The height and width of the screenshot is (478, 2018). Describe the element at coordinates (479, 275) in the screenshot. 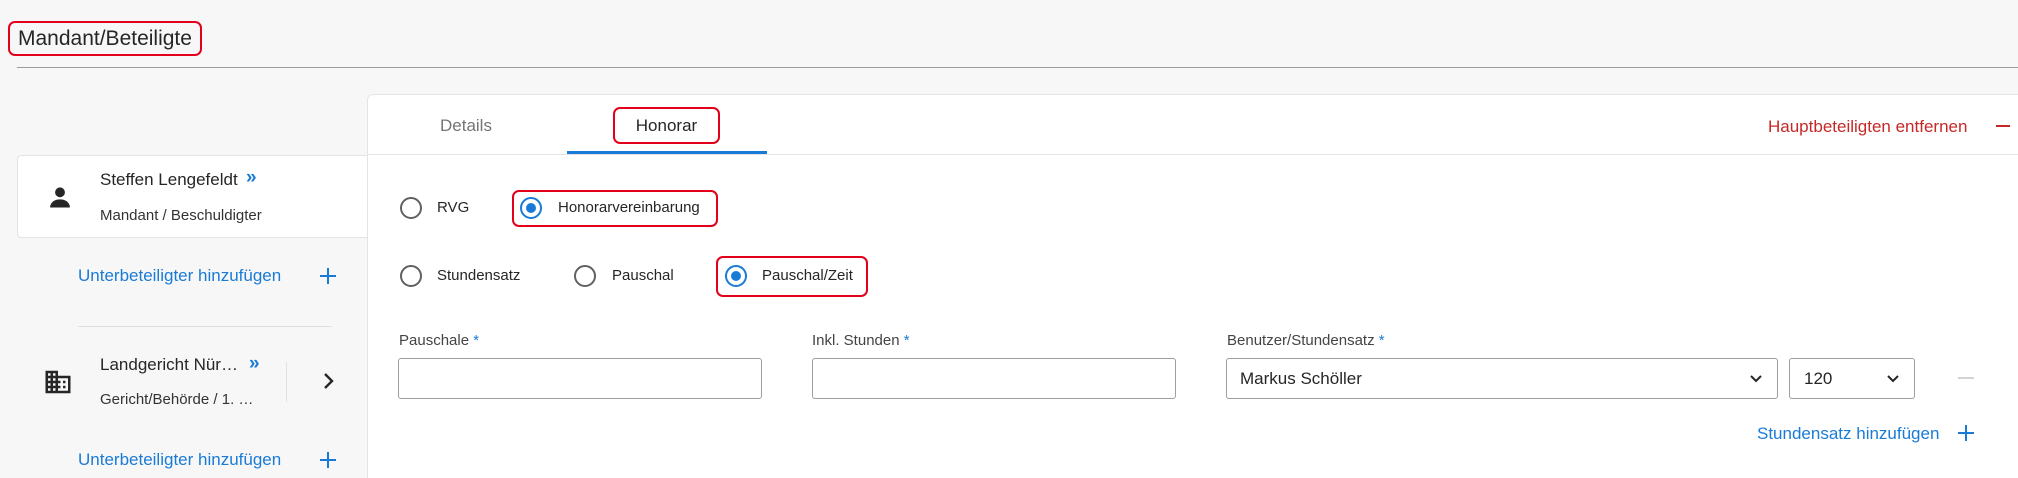

I see `radio-stundensatz-label: Stundensatz` at that location.